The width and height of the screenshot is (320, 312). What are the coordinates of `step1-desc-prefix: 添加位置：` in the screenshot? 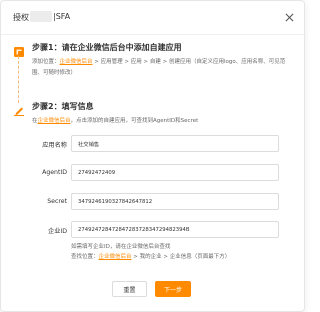 It's located at (46, 62).